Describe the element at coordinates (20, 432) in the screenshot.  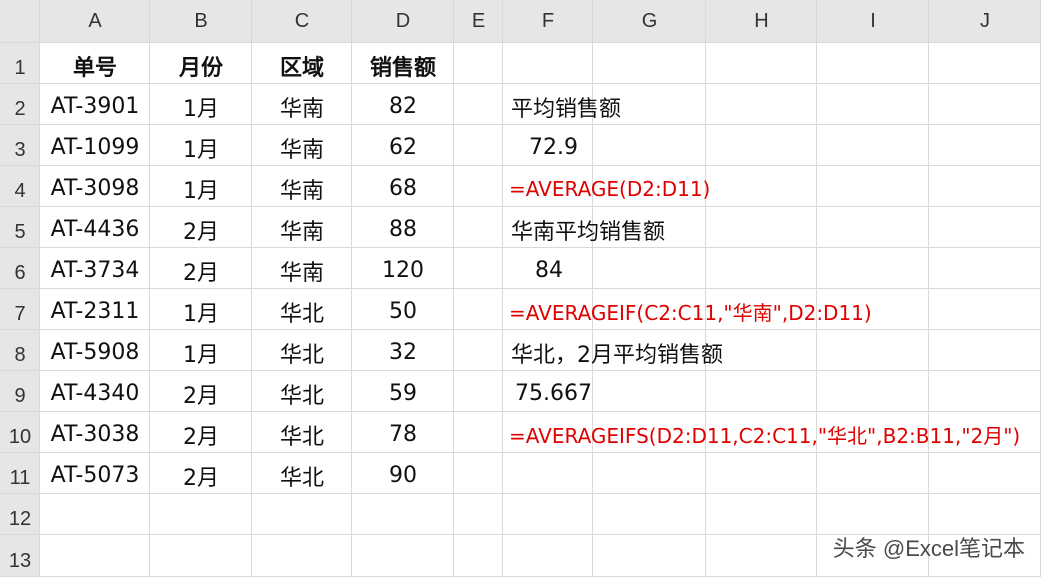
I see `row-header-10: 10` at that location.